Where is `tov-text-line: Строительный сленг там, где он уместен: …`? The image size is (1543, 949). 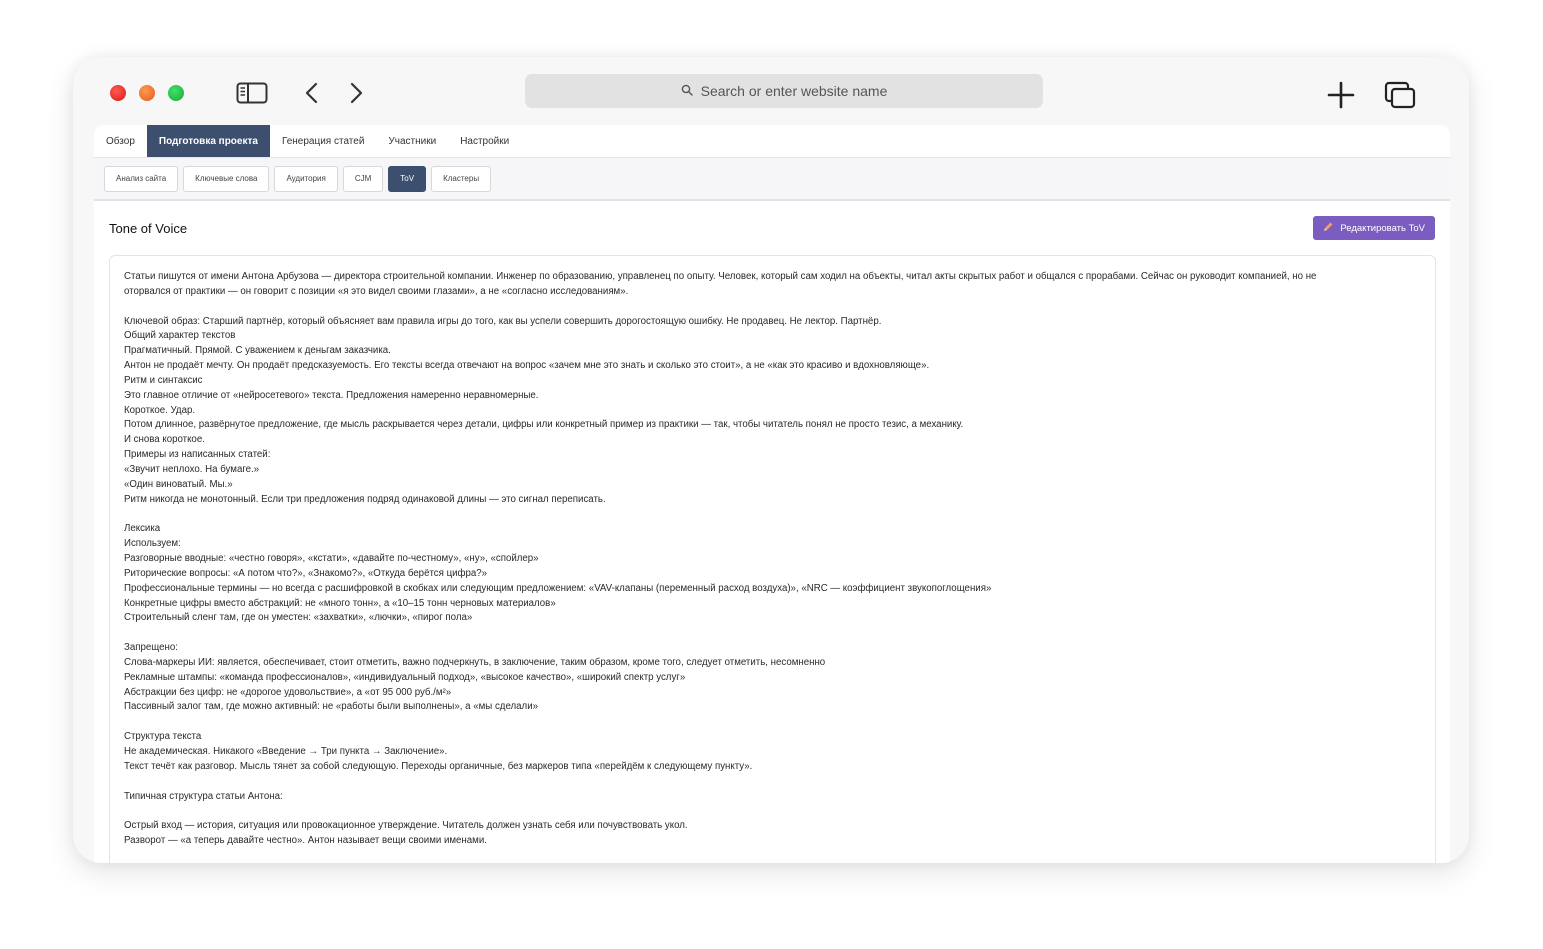
tov-text-line: Строительный сленг там, где он уместен: … is located at coordinates (298, 618).